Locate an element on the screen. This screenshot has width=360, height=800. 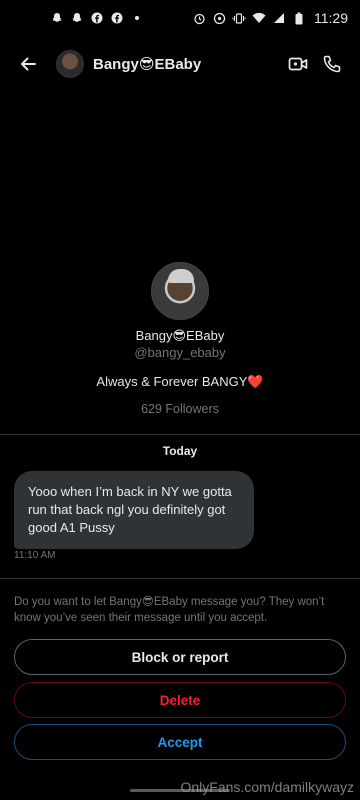
delete-button: Delete is located at coordinates (180, 700).